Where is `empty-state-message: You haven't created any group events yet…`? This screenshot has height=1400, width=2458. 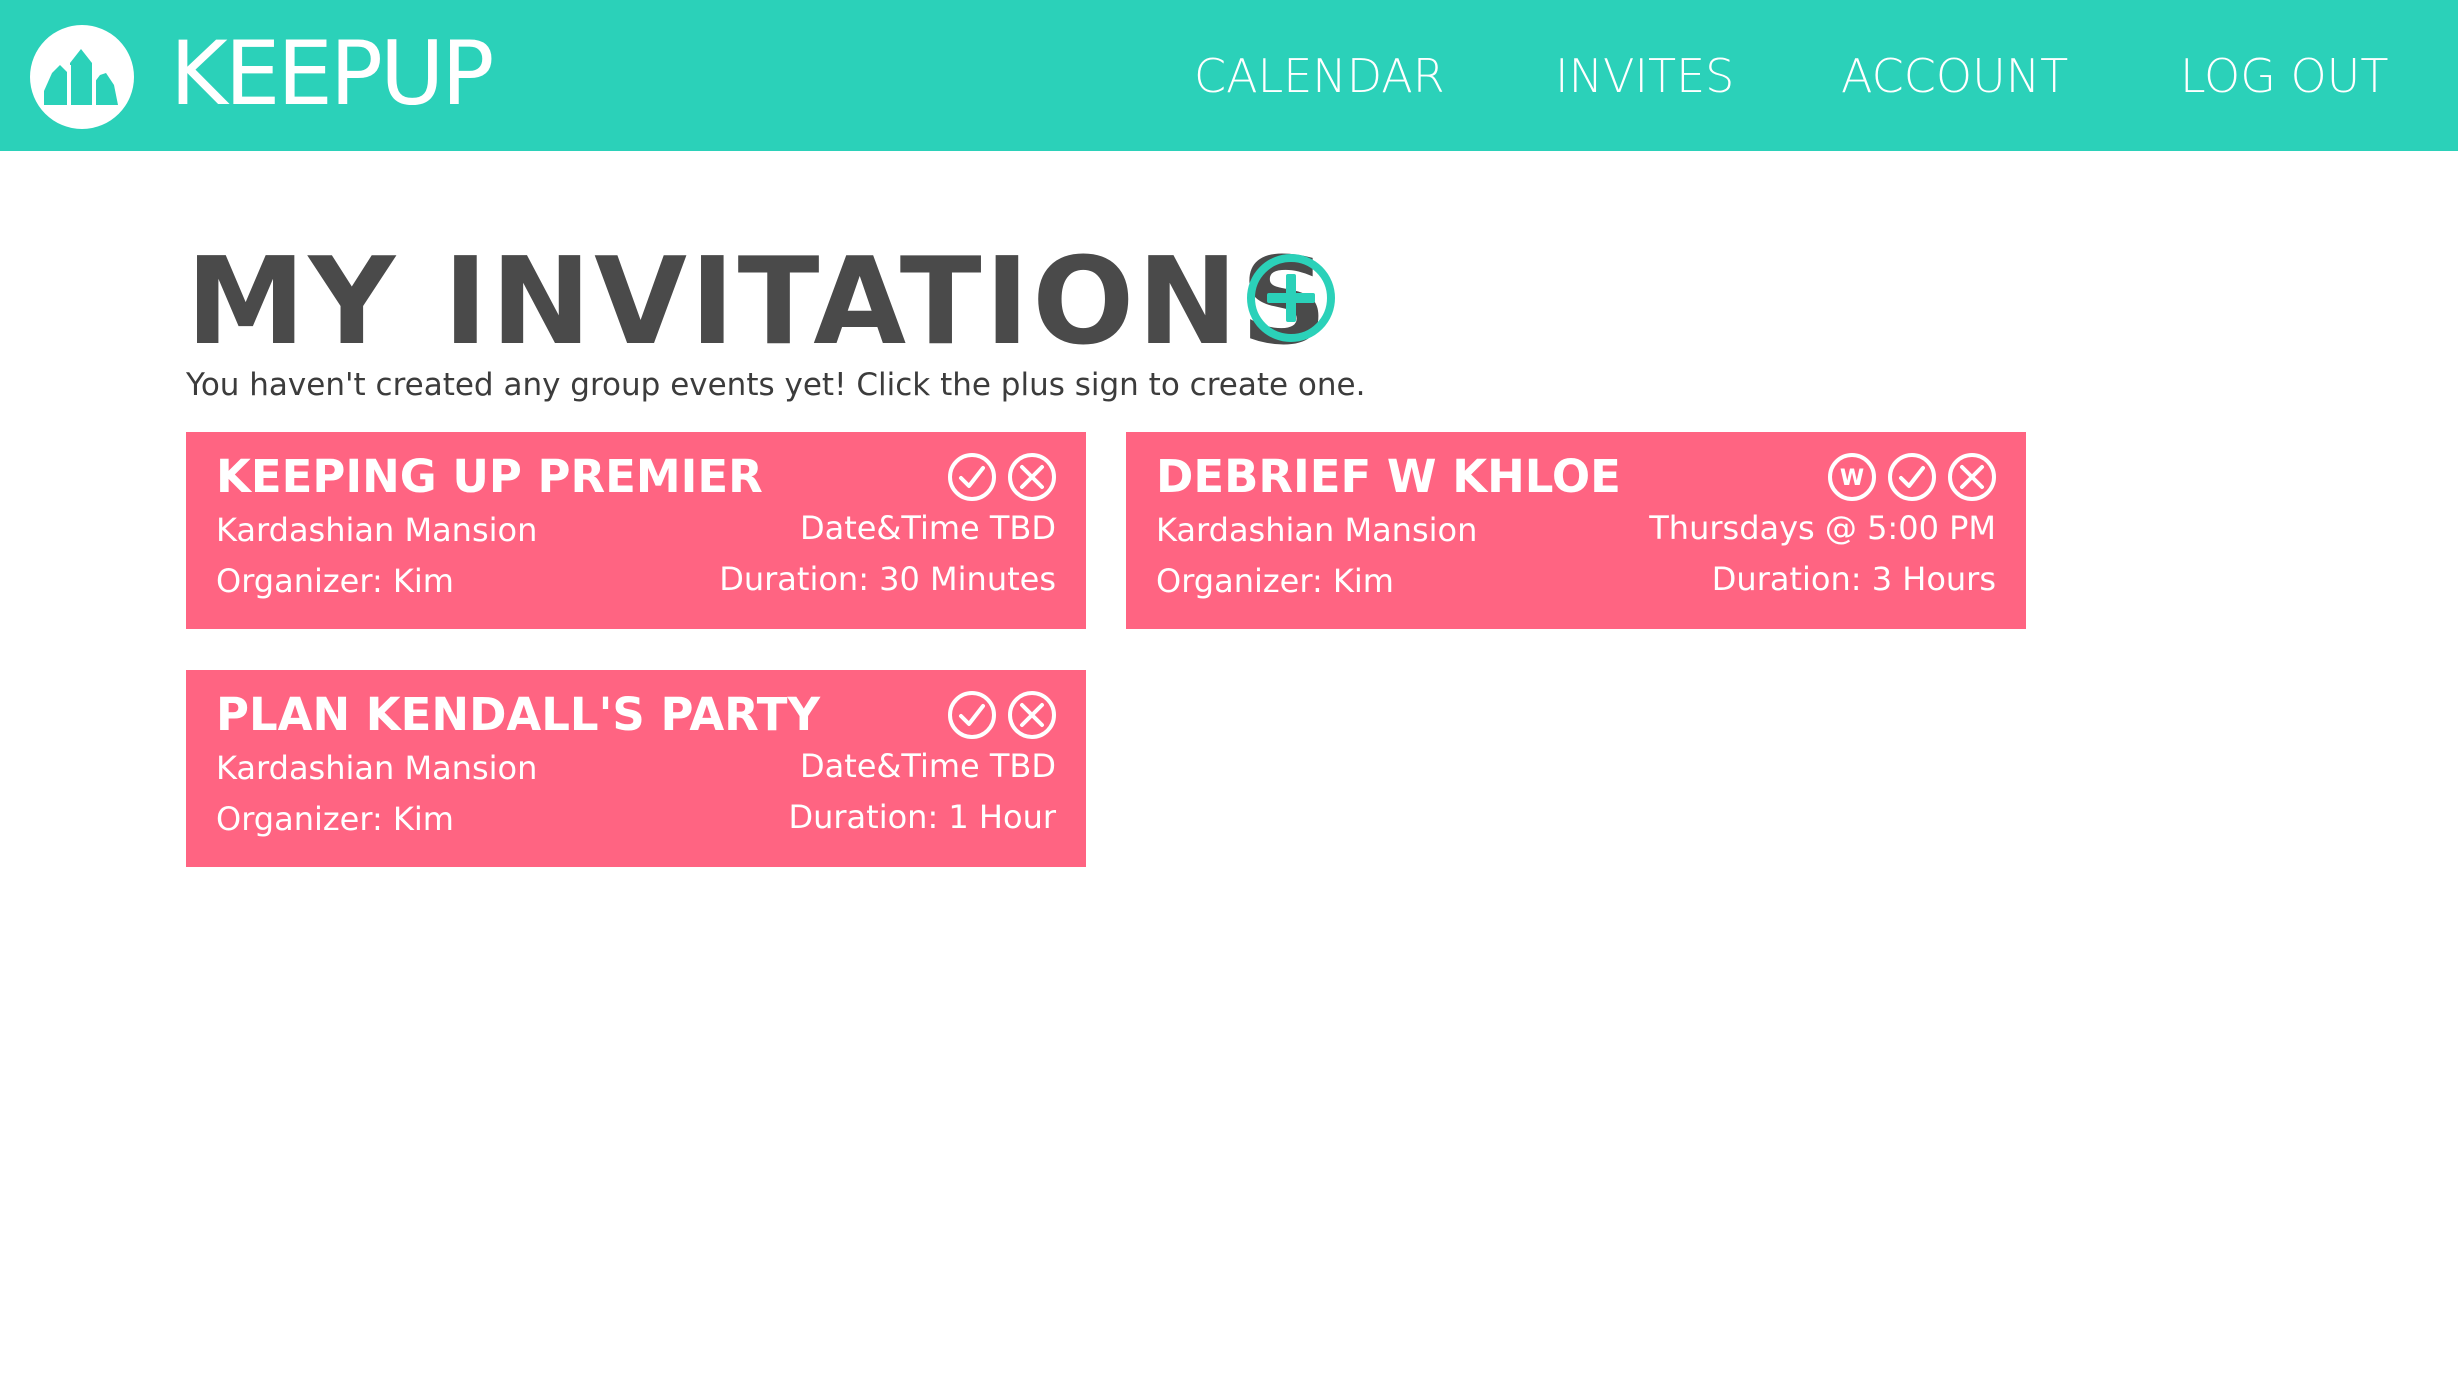 empty-state-message: You haven't created any group events yet… is located at coordinates (776, 385).